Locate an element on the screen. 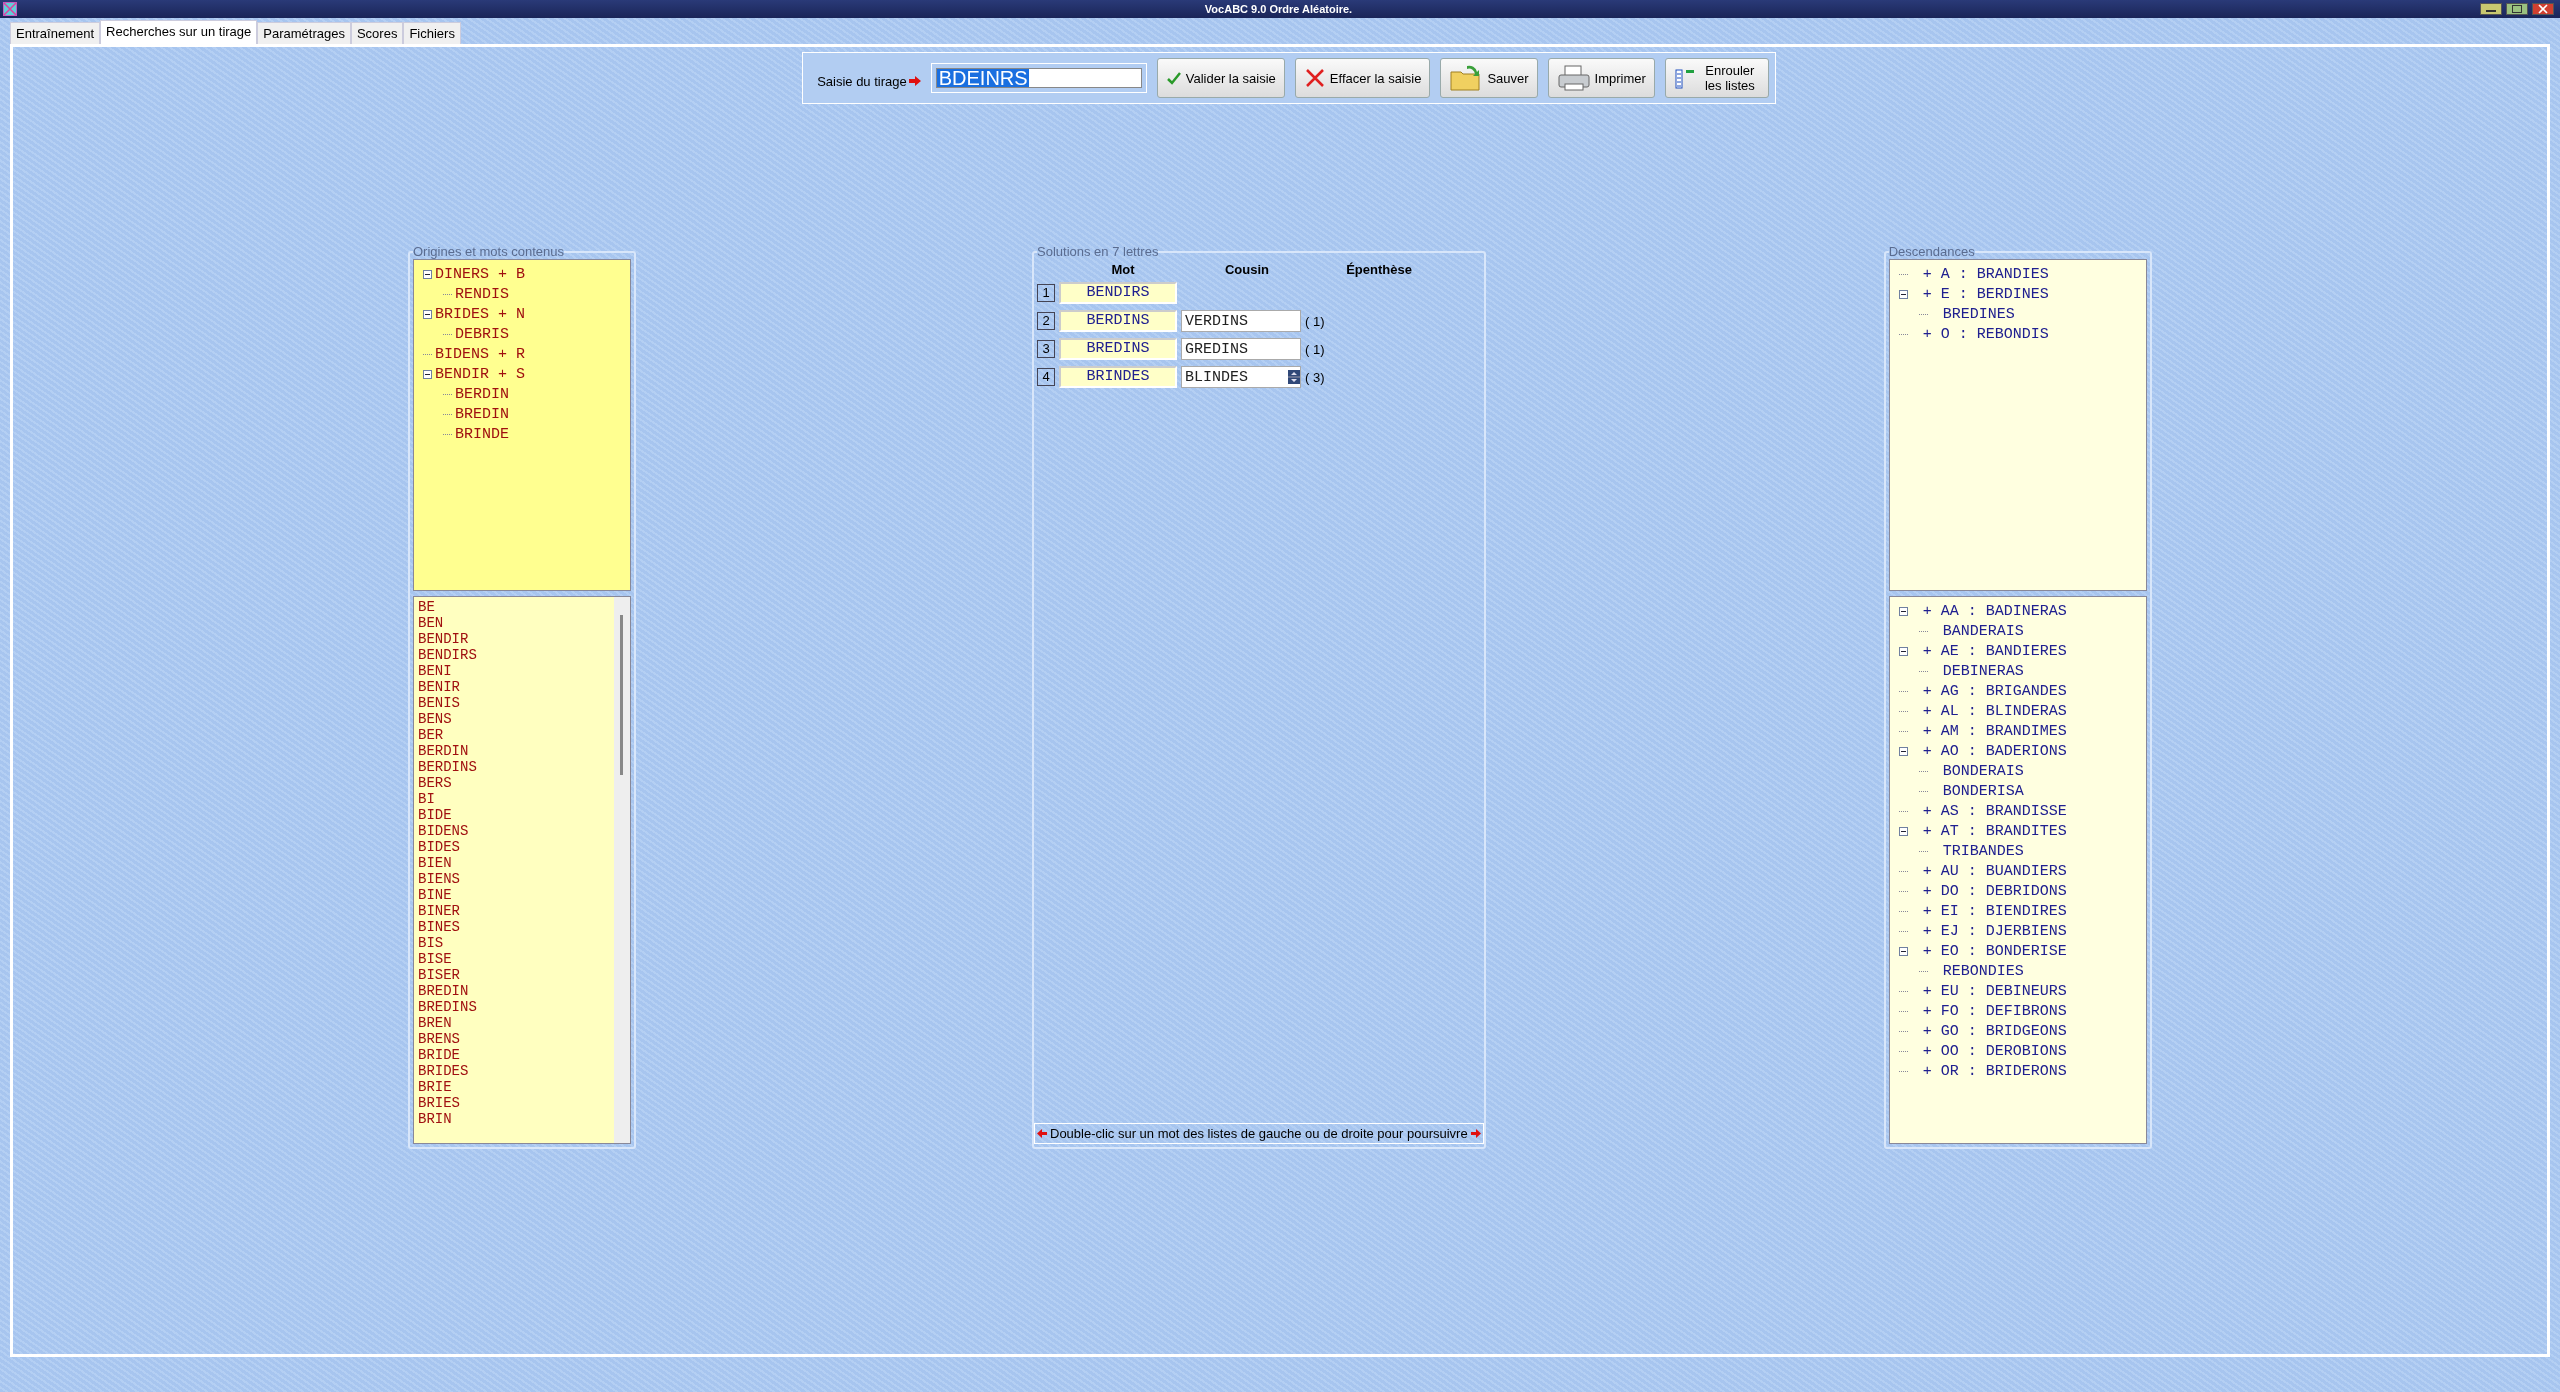 This screenshot has width=2560, height=1392. list-item: BRENS is located at coordinates (514, 1039).